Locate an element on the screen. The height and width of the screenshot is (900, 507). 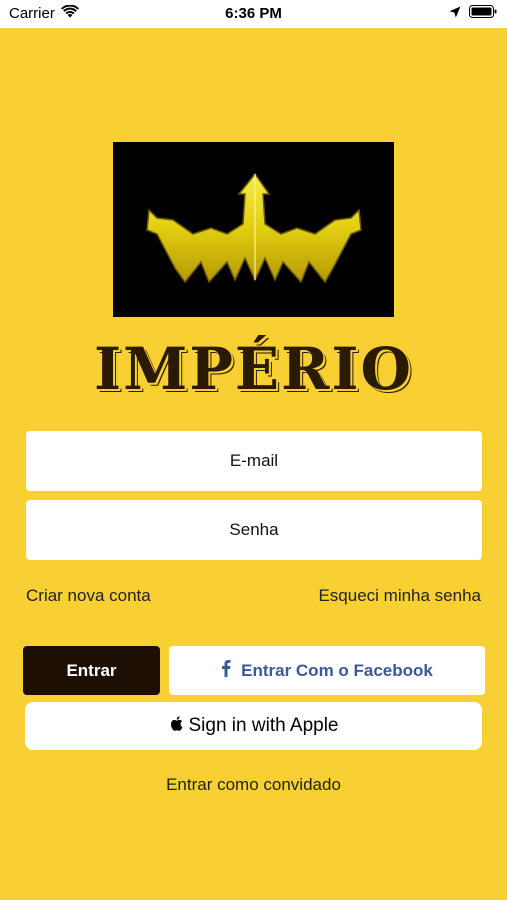
apple-signin-button: Sign in with Apple is located at coordinates (253, 726).